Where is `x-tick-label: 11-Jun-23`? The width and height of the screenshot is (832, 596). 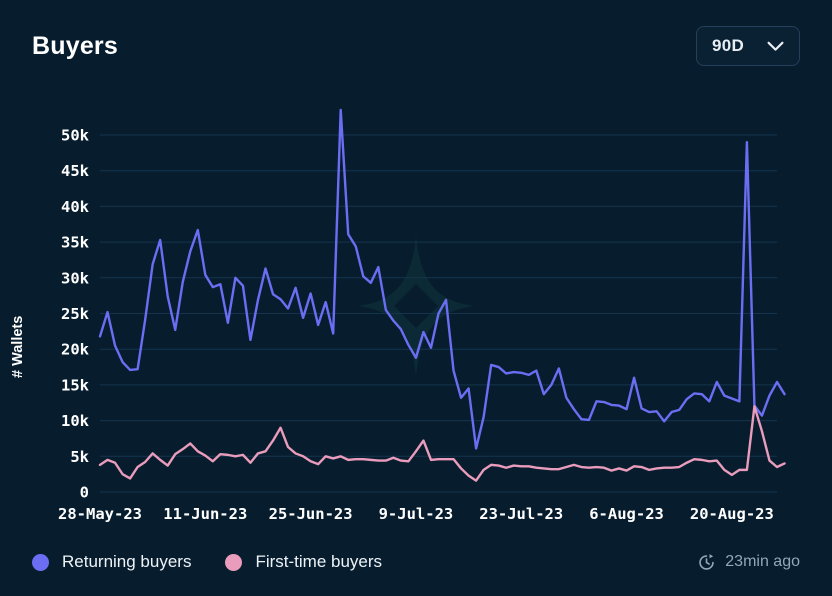 x-tick-label: 11-Jun-23 is located at coordinates (205, 514).